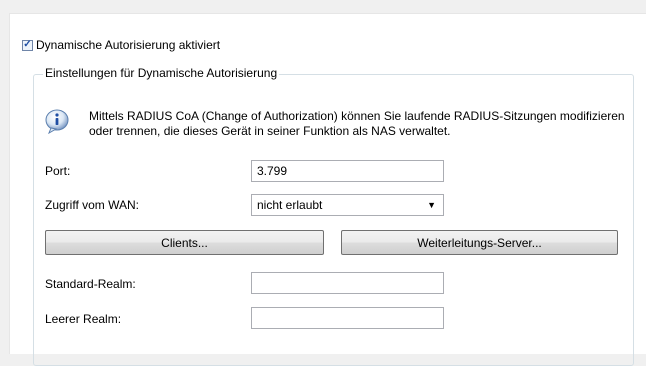 This screenshot has height=366, width=646. I want to click on wan-access-select: nicht erlaubt ▼, so click(347, 205).